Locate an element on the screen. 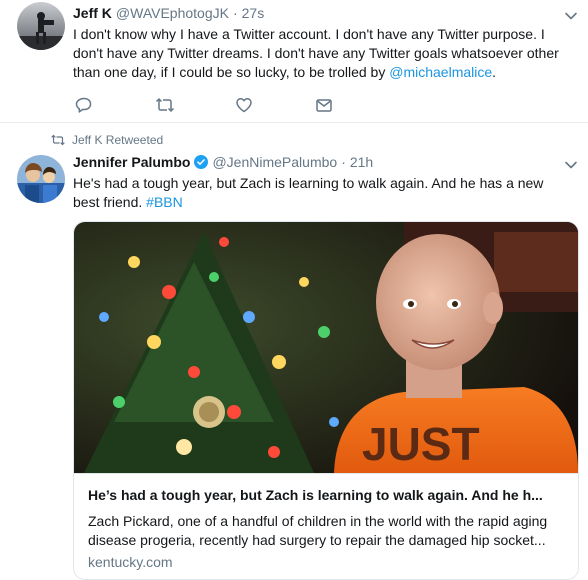 This screenshot has width=588, height=580. retweet-context: Jeff K Retweeted is located at coordinates (106, 140).